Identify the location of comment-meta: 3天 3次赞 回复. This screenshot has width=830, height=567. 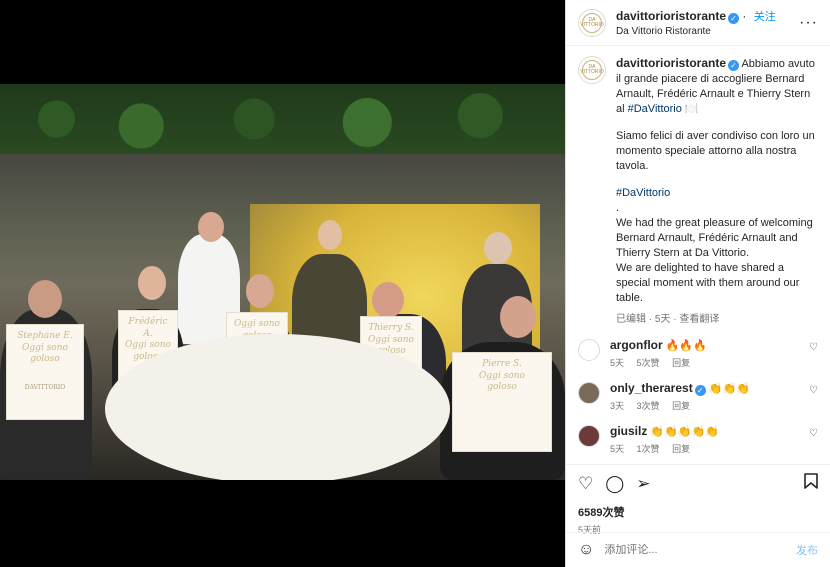
(709, 406).